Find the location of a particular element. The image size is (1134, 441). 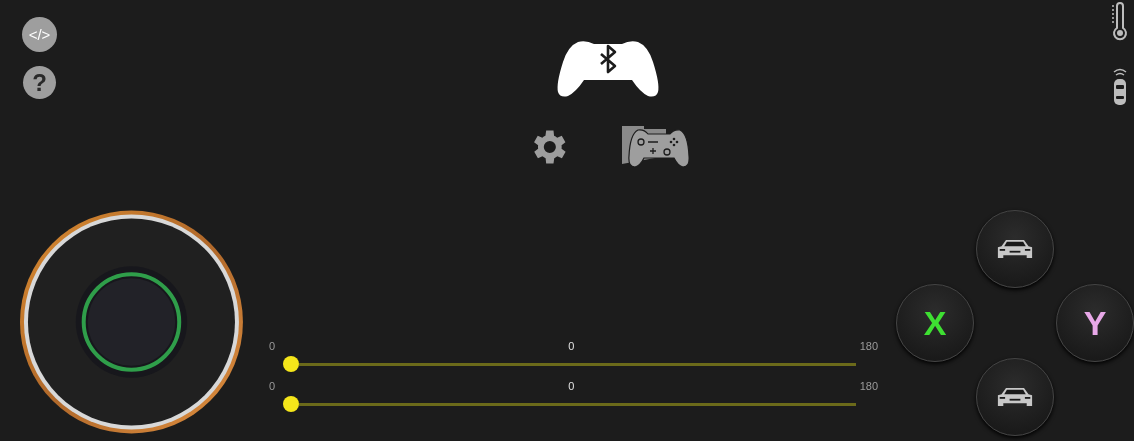

letter-button: Y is located at coordinates (1095, 323).